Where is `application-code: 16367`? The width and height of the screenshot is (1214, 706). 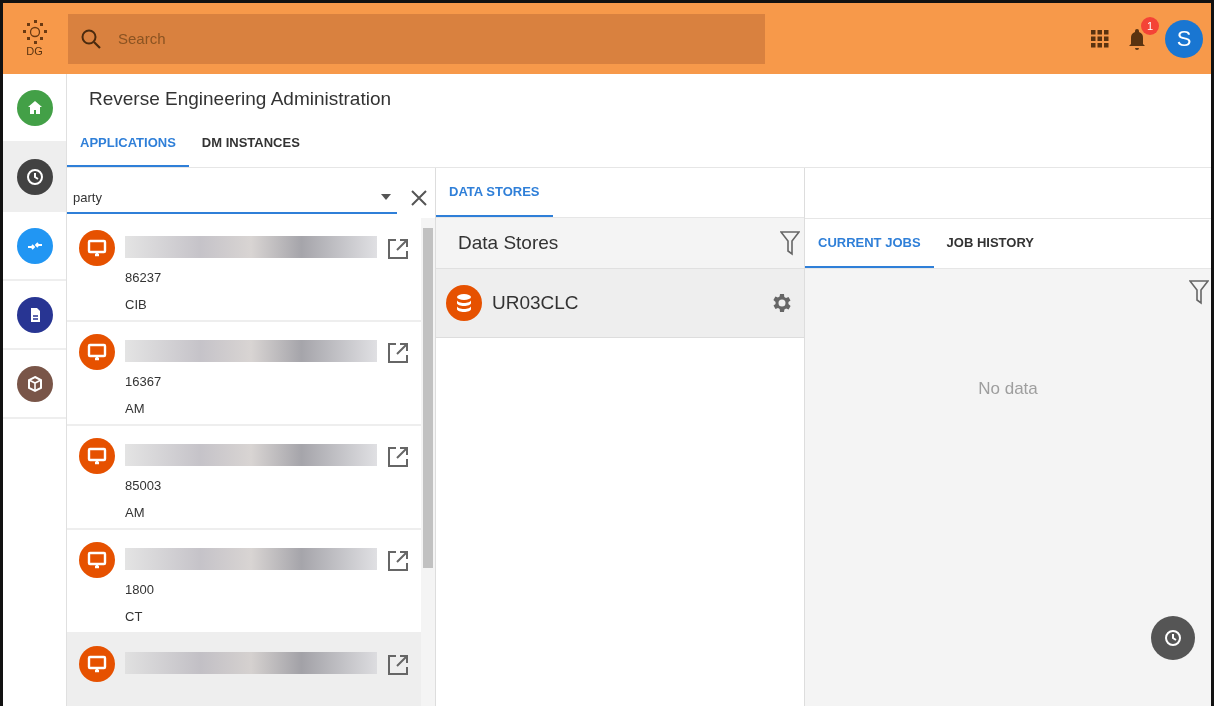
application-code: 16367 is located at coordinates (144, 381).